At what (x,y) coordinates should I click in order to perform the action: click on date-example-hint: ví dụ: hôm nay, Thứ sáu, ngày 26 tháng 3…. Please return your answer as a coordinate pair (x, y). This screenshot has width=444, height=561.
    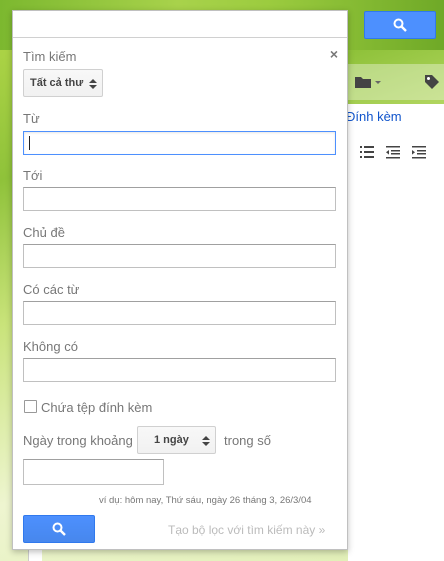
    Looking at the image, I should click on (205, 500).